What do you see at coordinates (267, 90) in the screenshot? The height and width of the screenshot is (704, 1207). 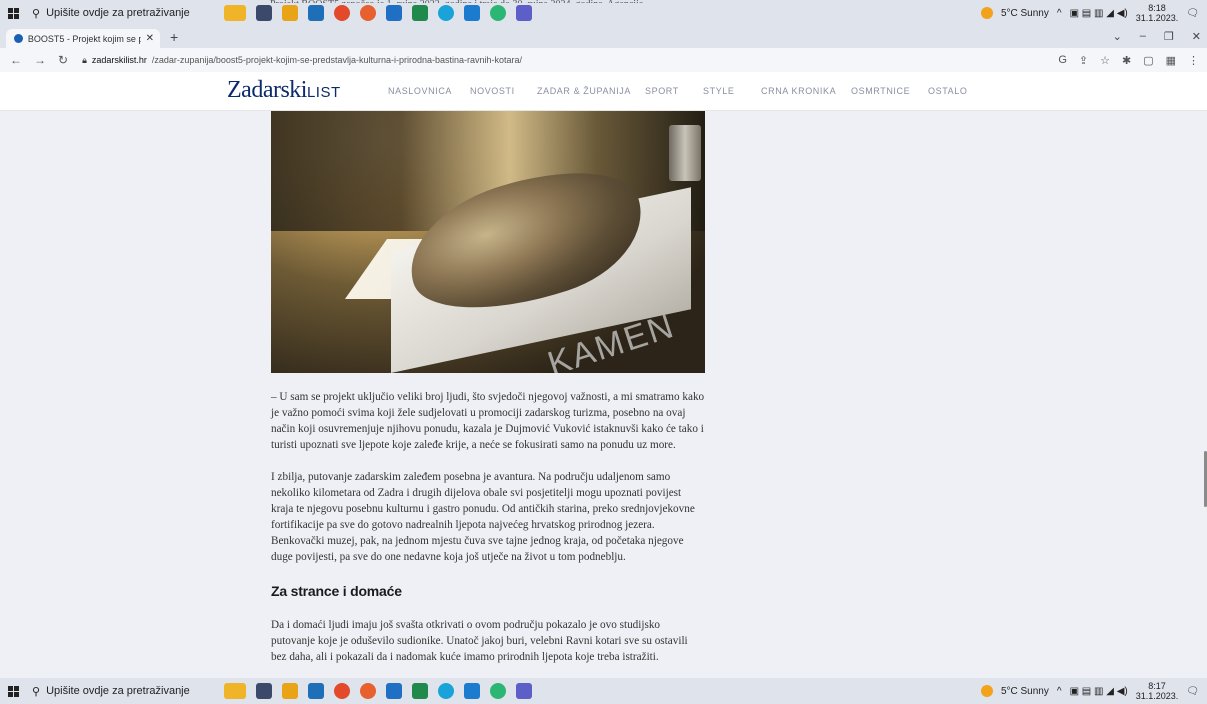 I see `logo-main: Zadarski` at bounding box center [267, 90].